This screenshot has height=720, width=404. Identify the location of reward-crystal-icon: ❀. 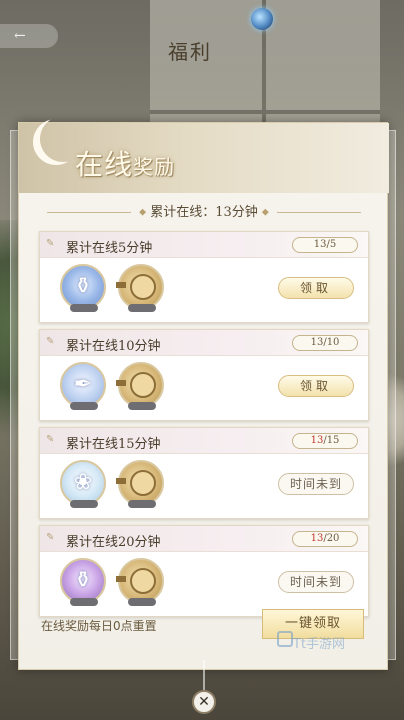
(83, 484).